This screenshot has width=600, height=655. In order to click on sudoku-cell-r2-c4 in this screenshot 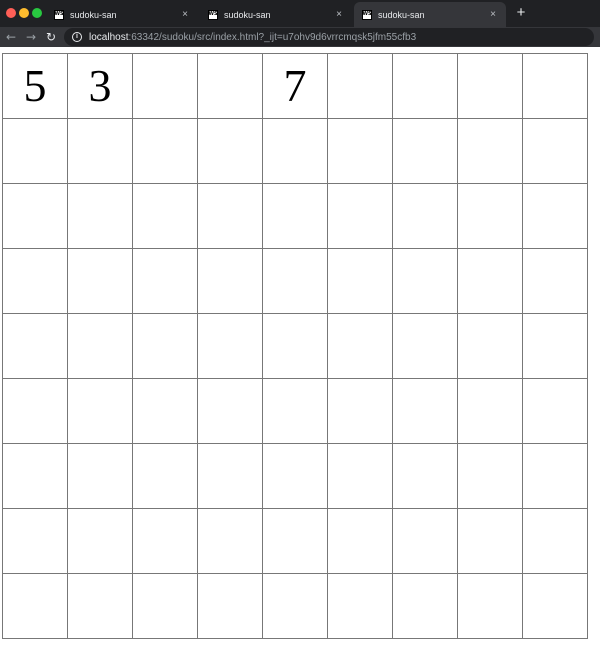, I will do `click(230, 151)`.